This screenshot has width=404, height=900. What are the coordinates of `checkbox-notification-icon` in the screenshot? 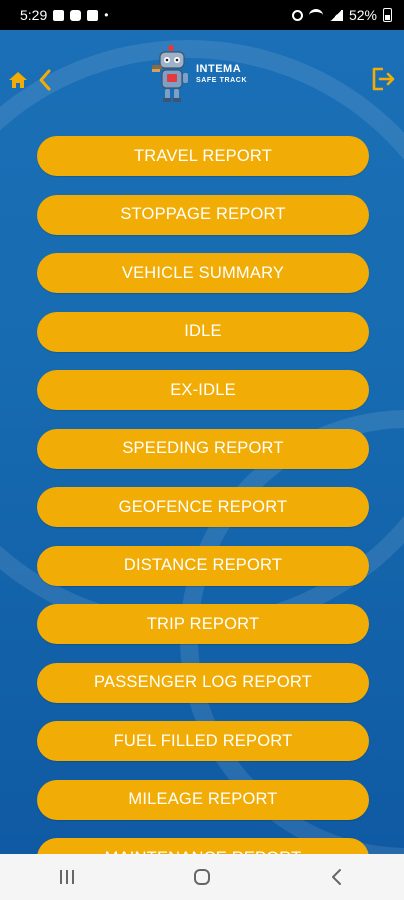 It's located at (93, 15).